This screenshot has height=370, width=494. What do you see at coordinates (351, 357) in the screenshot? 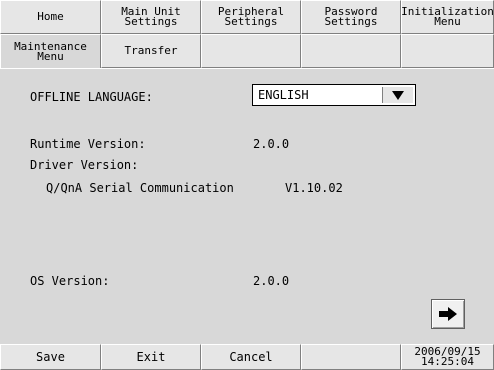
I see `bottom-empty-slot` at bounding box center [351, 357].